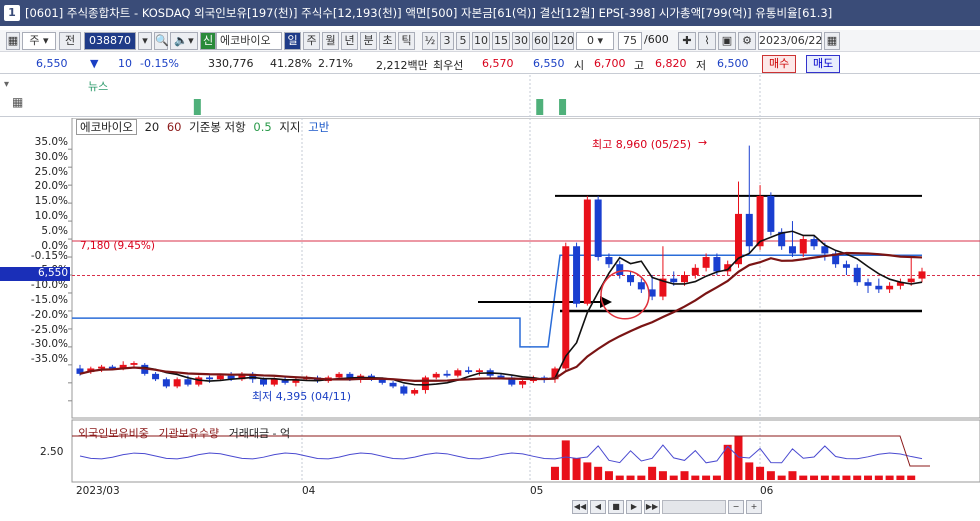 This screenshot has height=521, width=980. What do you see at coordinates (406, 41) in the screenshot?
I see `period-tab-6: 틱` at bounding box center [406, 41].